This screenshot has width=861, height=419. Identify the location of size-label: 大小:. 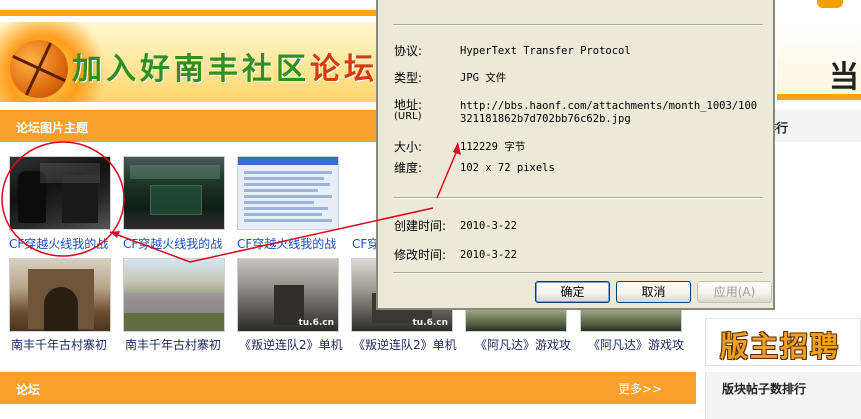
(408, 147).